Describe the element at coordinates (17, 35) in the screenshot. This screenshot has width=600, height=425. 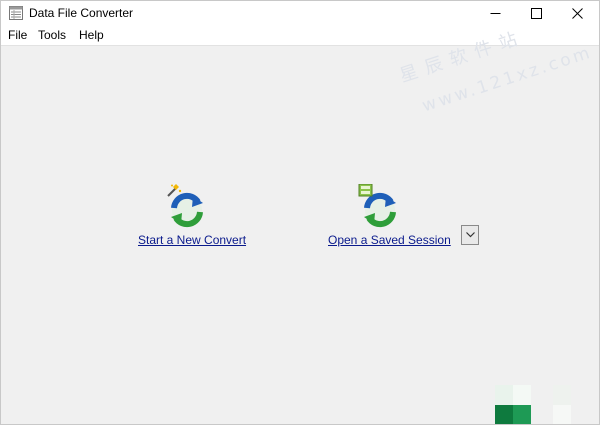
I see `menu-file: File` at that location.